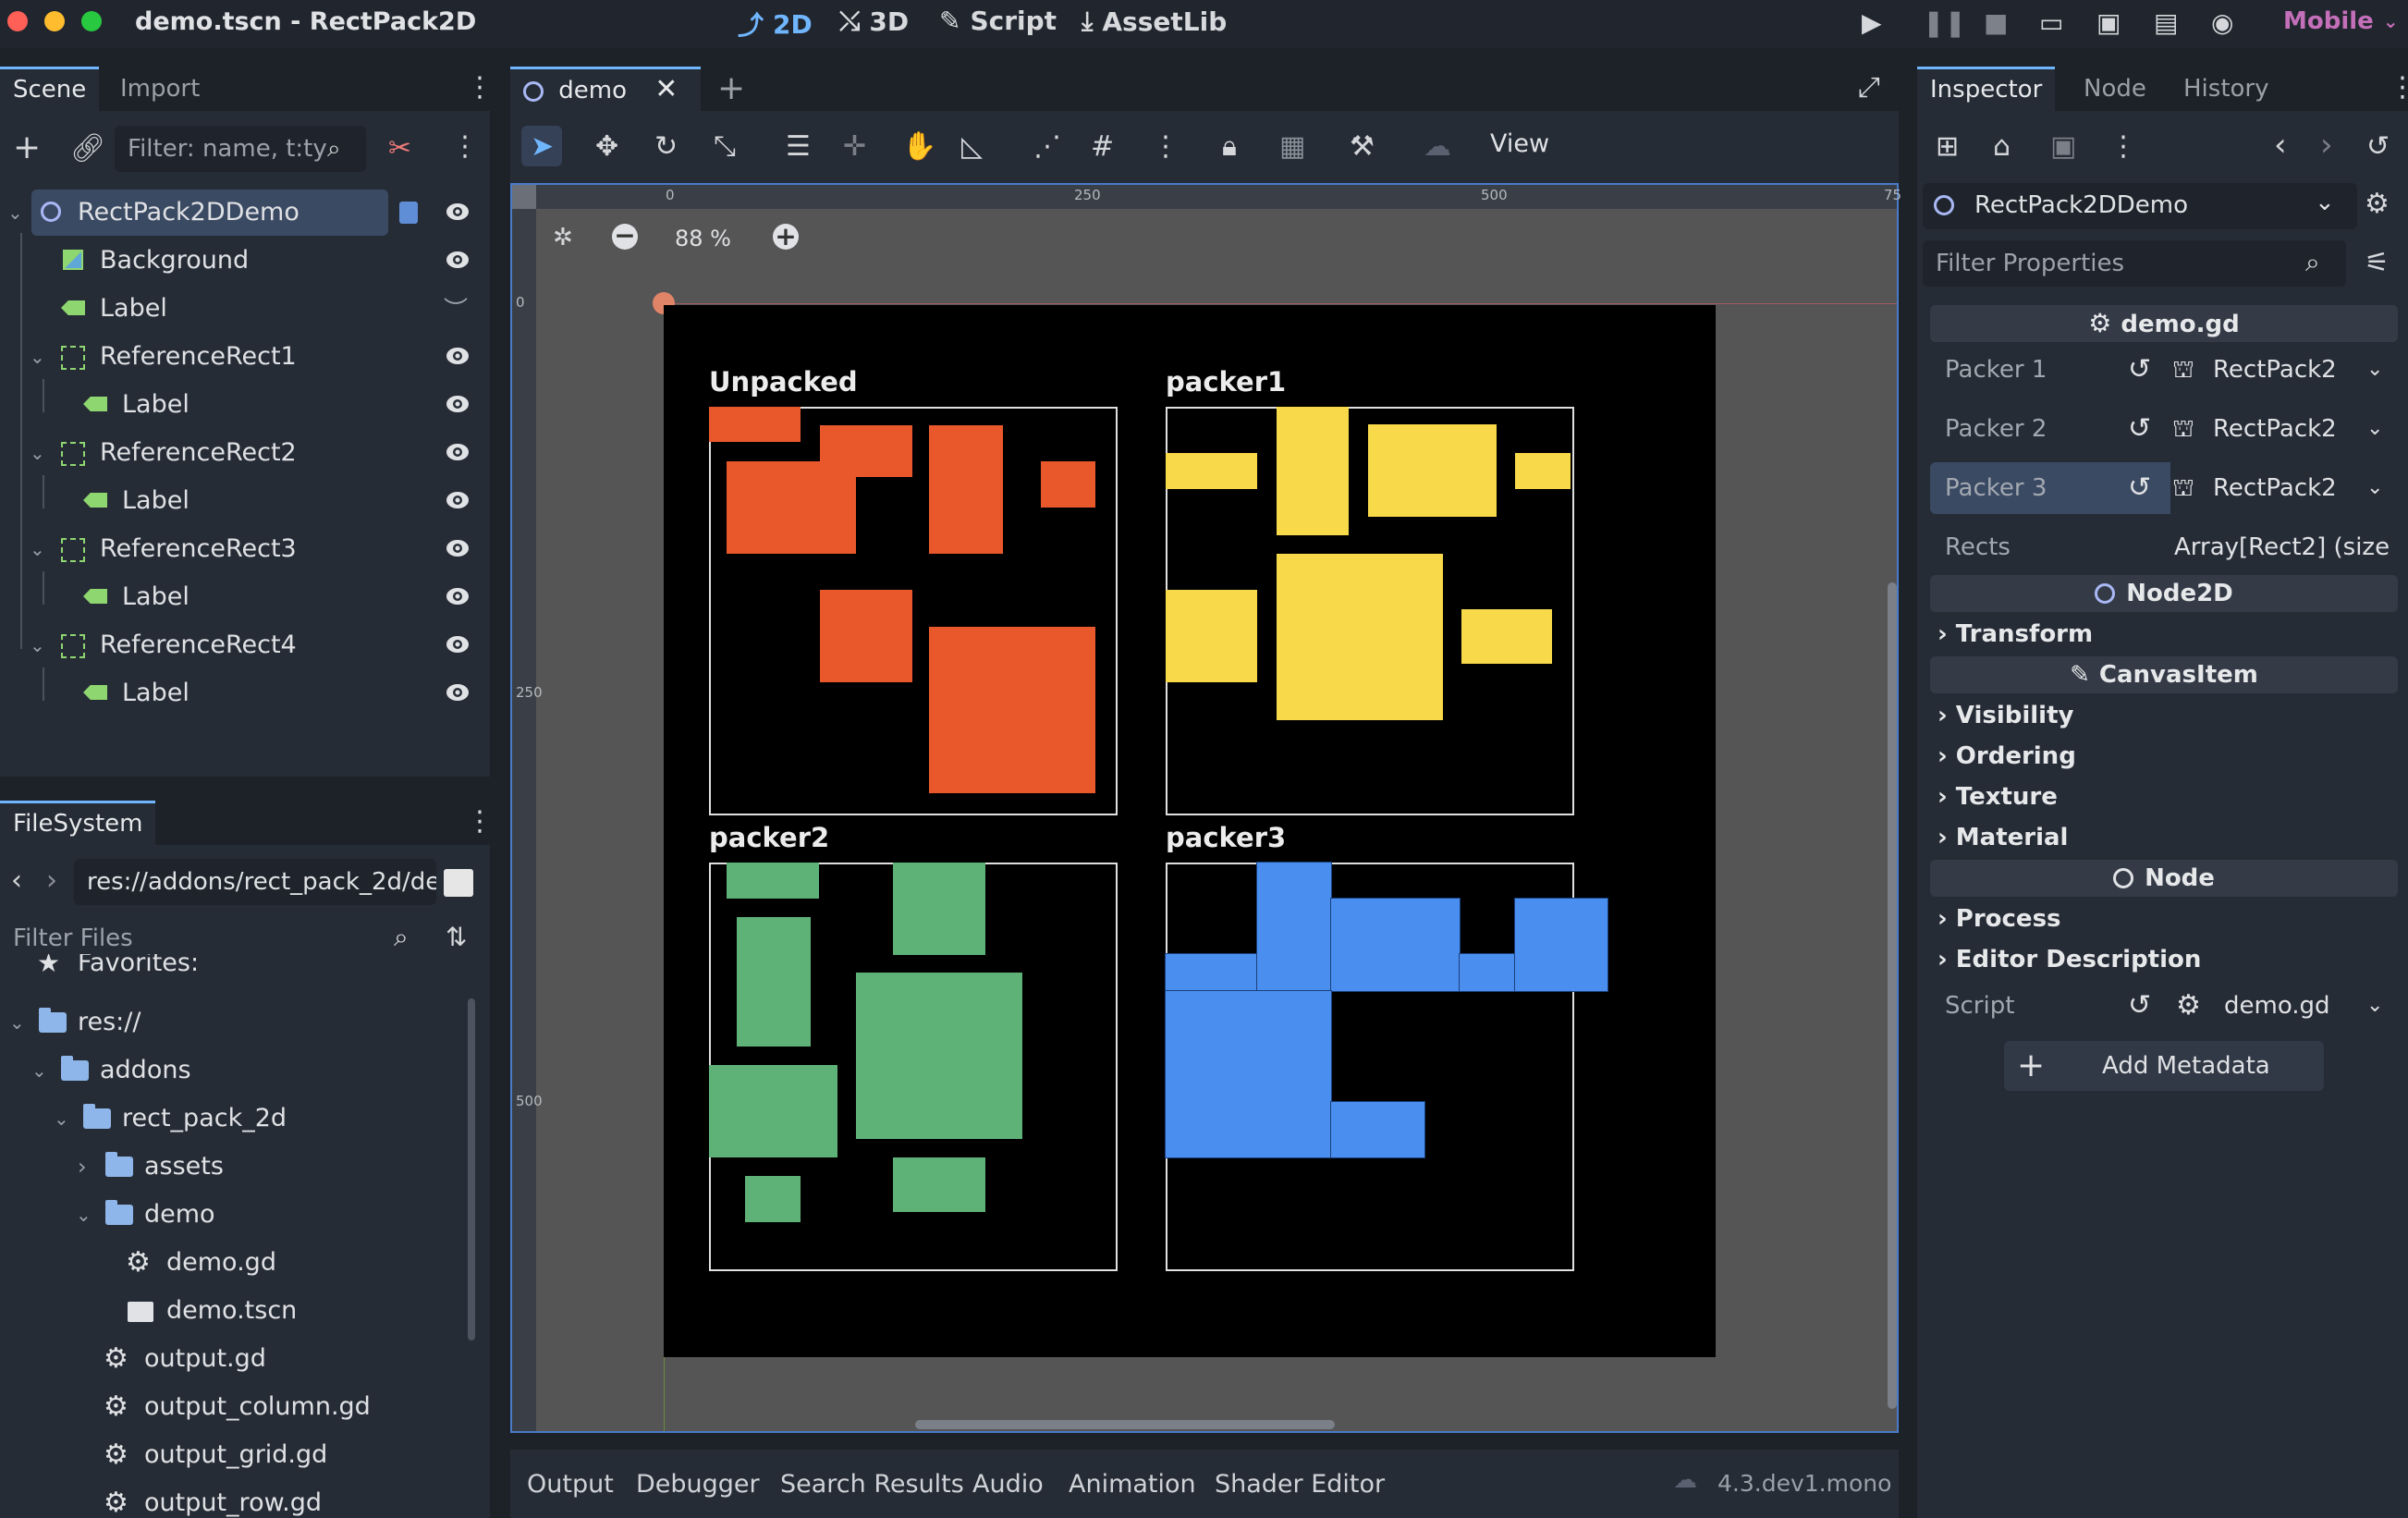 This screenshot has height=1518, width=2408. Describe the element at coordinates (855, 147) in the screenshot. I see `pivot-mode-icon: ✛` at that location.